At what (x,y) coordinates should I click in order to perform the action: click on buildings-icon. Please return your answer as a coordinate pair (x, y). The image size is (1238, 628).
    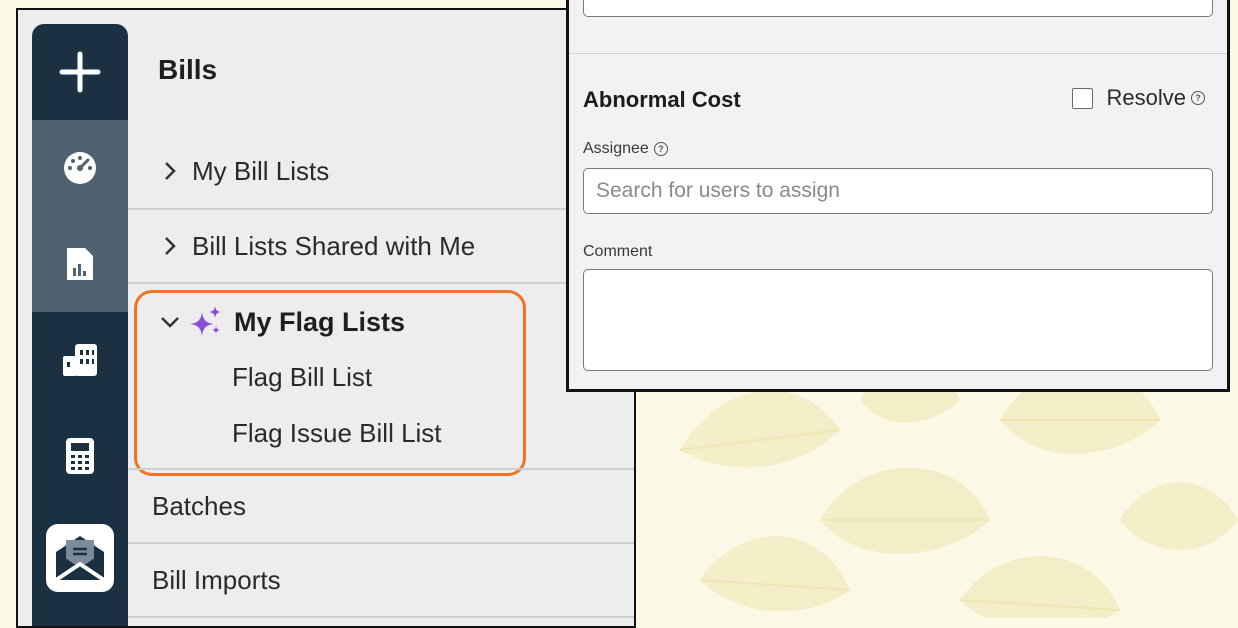
    Looking at the image, I should click on (80, 360).